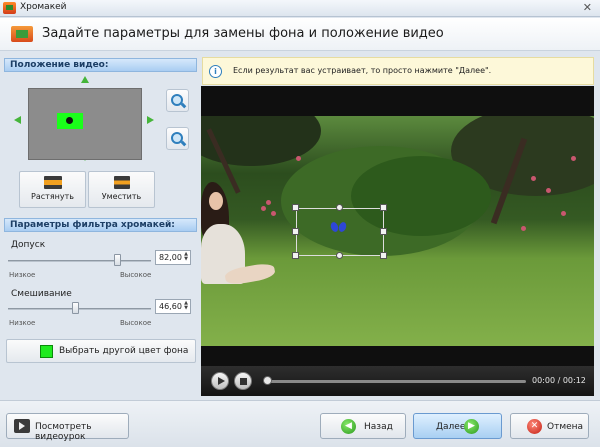 The height and width of the screenshot is (447, 600). Describe the element at coordinates (117, 260) in the screenshot. I see `tolerance-slider-thumb` at that location.